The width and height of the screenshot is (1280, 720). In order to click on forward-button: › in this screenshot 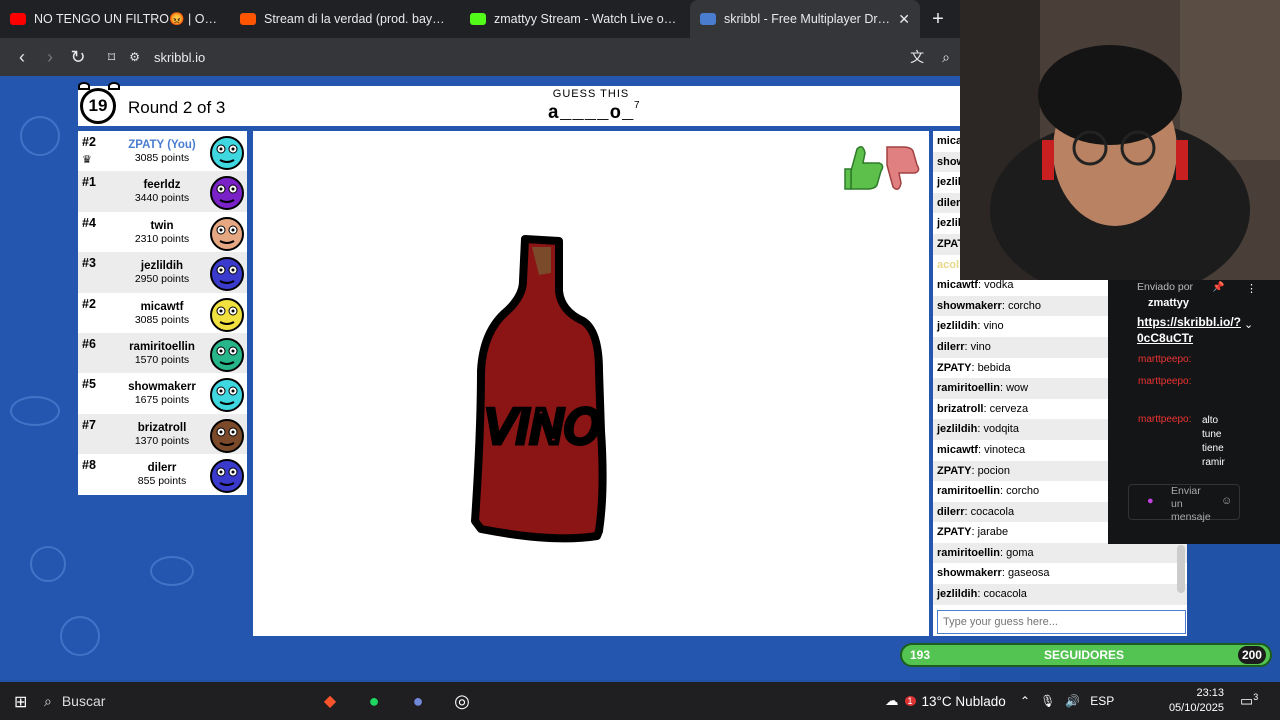, I will do `click(50, 57)`.